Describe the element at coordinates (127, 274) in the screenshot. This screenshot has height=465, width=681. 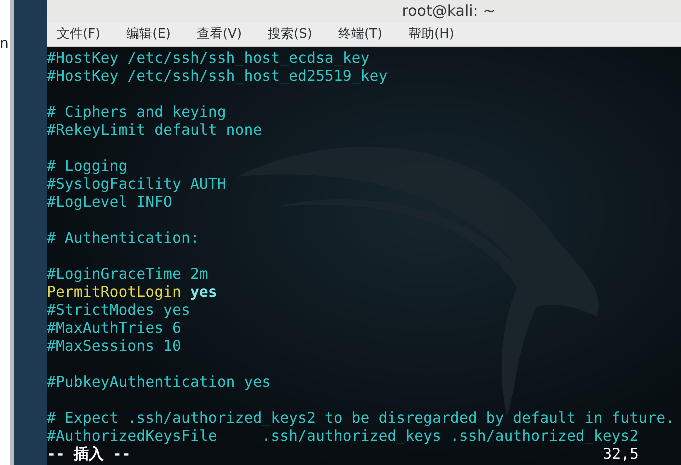
I see `code-line: #LoginGraceTime 2m` at that location.